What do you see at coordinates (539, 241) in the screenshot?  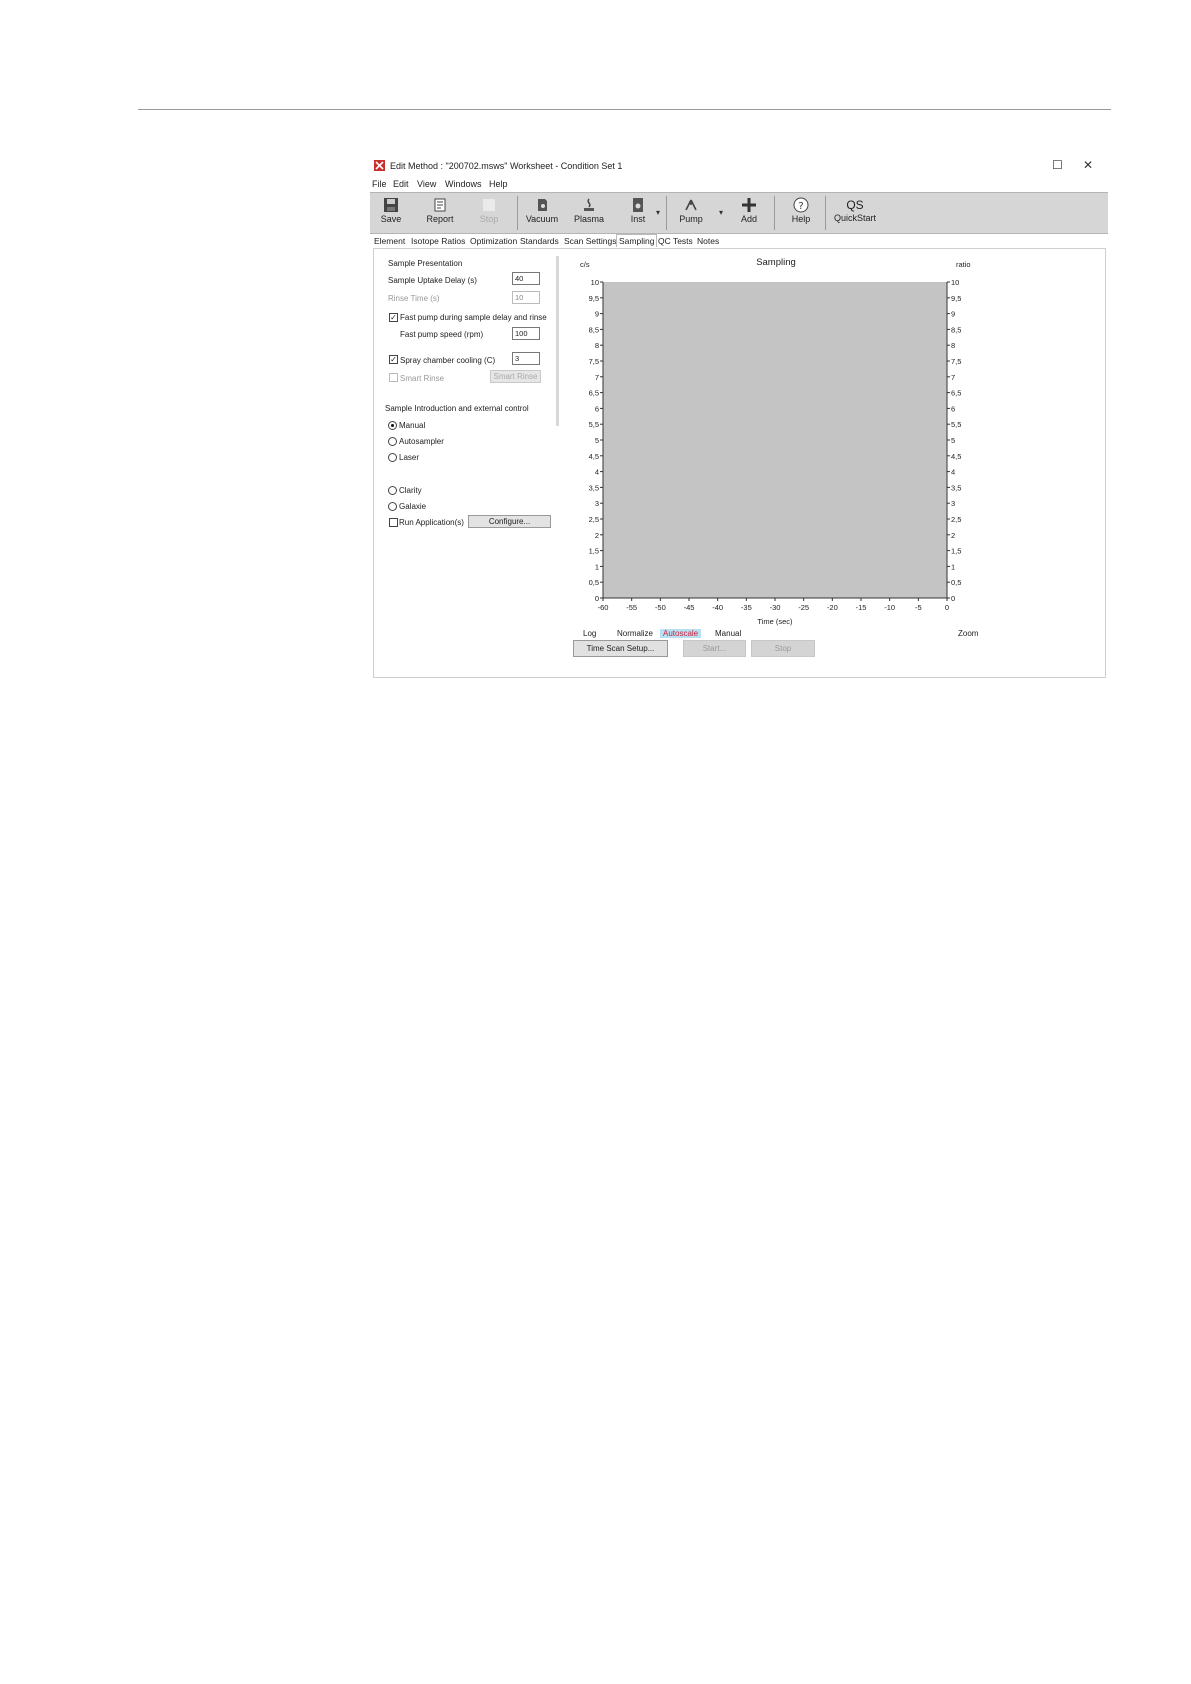 I see `tab-standards: Standards` at bounding box center [539, 241].